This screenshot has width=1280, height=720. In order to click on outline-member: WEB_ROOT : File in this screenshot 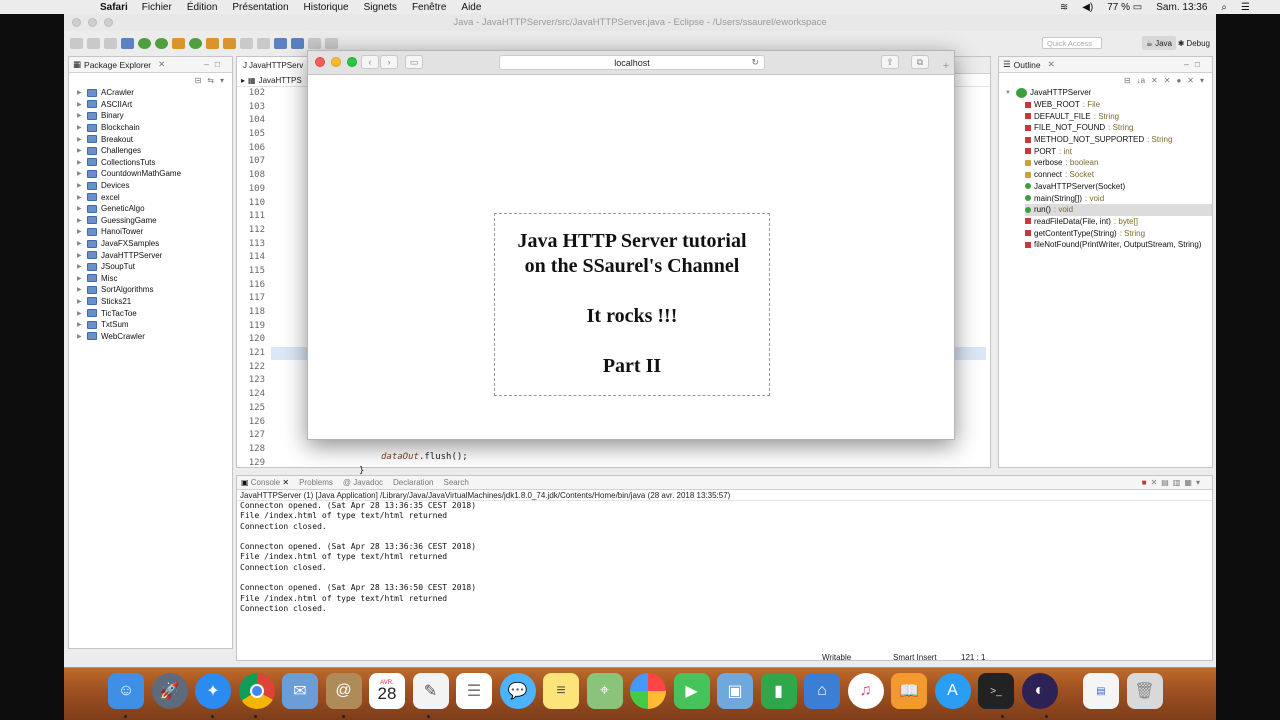, I will do `click(1118, 105)`.